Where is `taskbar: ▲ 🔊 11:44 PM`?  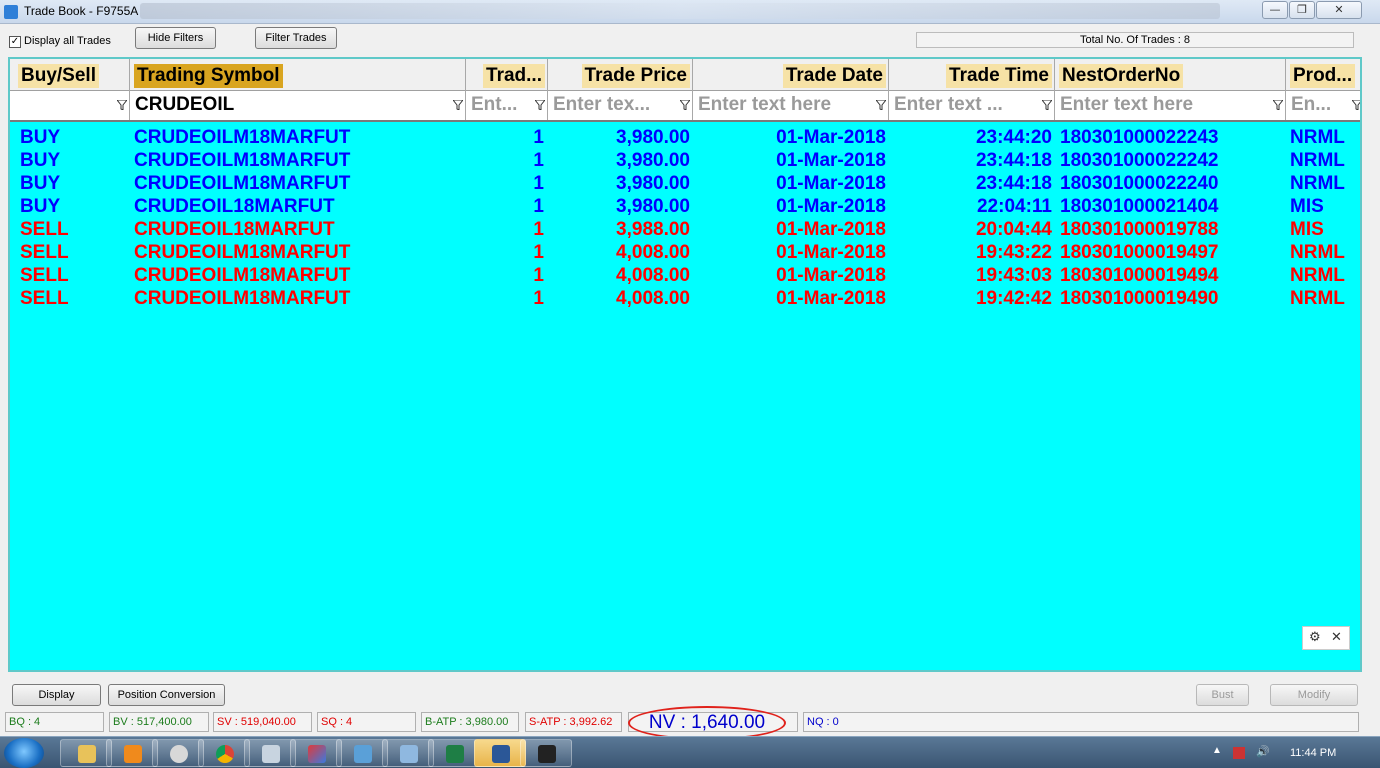 taskbar: ▲ 🔊 11:44 PM is located at coordinates (690, 752).